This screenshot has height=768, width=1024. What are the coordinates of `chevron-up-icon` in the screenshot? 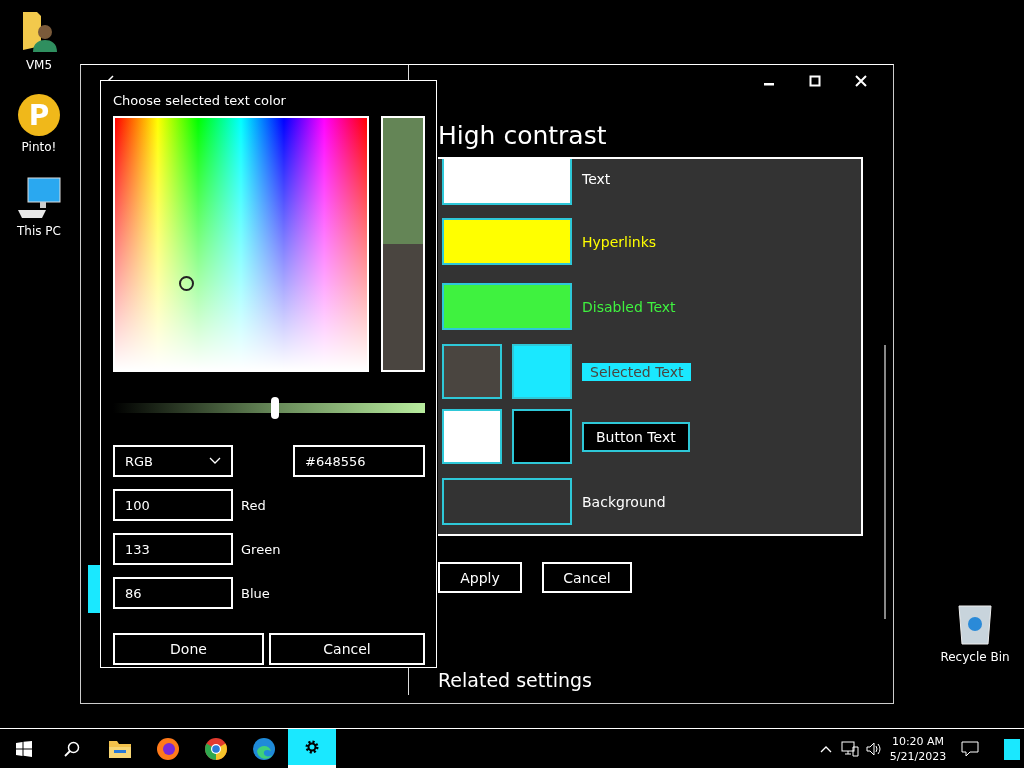 It's located at (826, 748).